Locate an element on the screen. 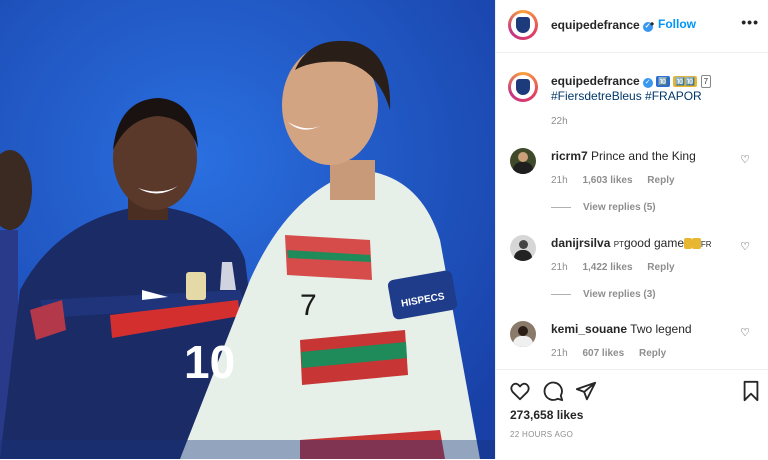 The height and width of the screenshot is (460, 768). shirt-number-left: 10 is located at coordinates (209, 362).